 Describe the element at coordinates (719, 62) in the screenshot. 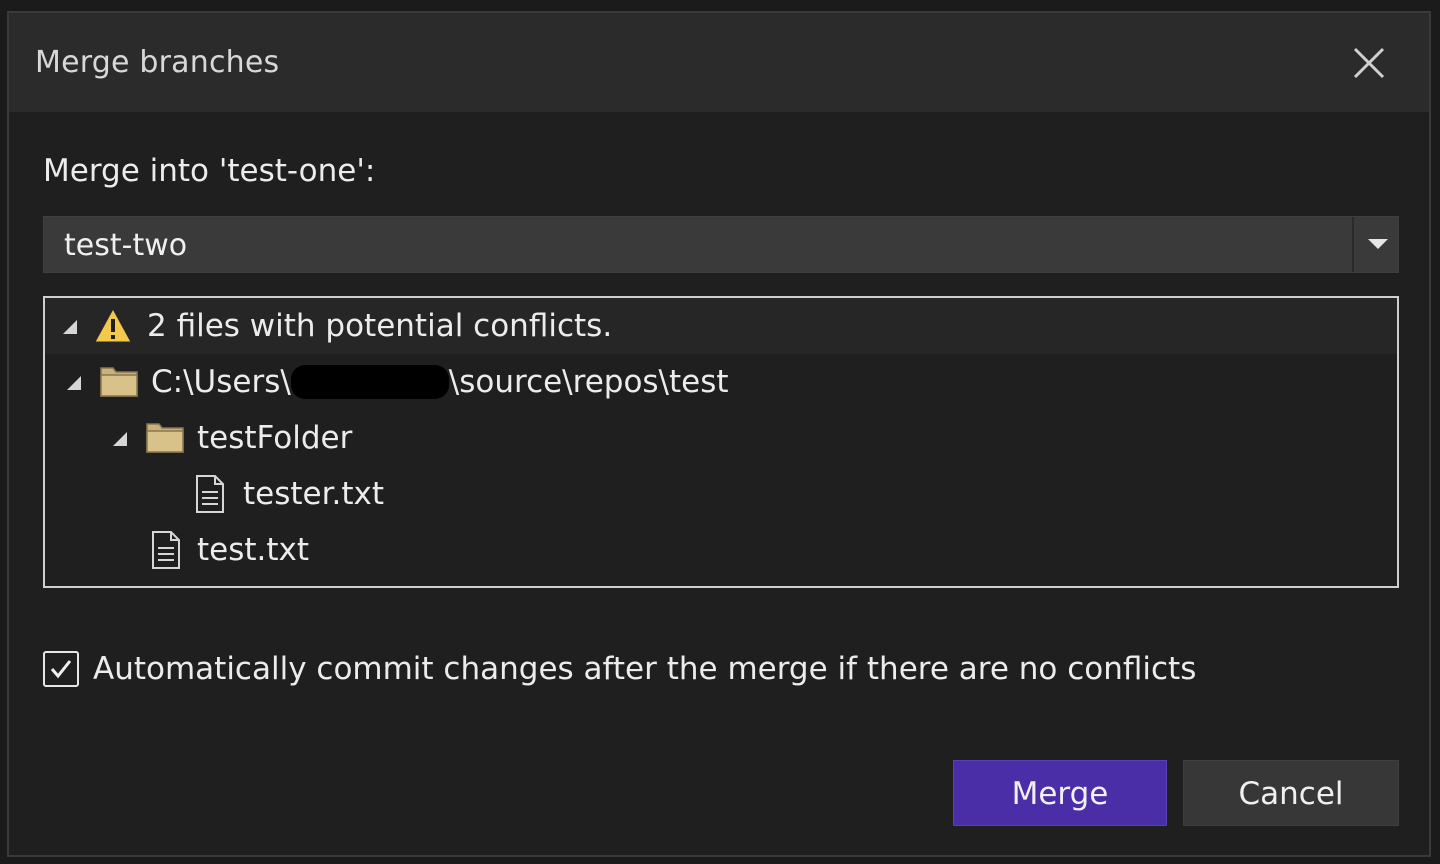

I see `dialog-titlebar: Merge branches` at that location.